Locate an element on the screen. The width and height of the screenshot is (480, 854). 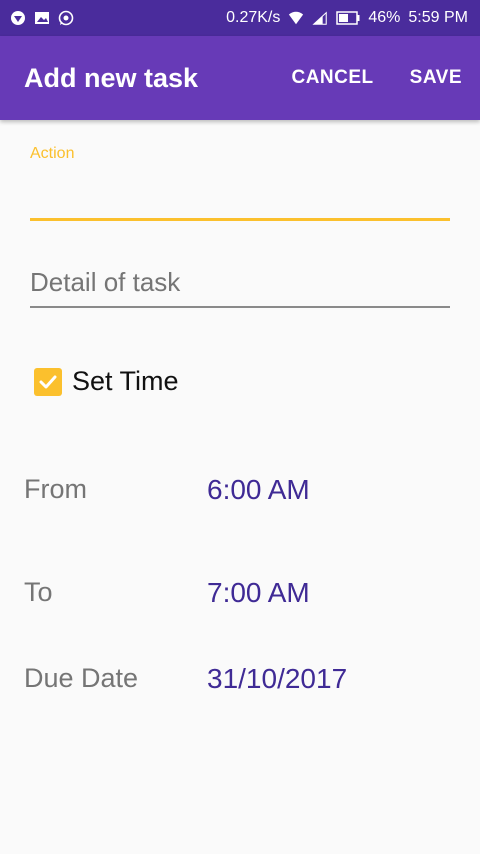
battery-icon is located at coordinates (348, 18).